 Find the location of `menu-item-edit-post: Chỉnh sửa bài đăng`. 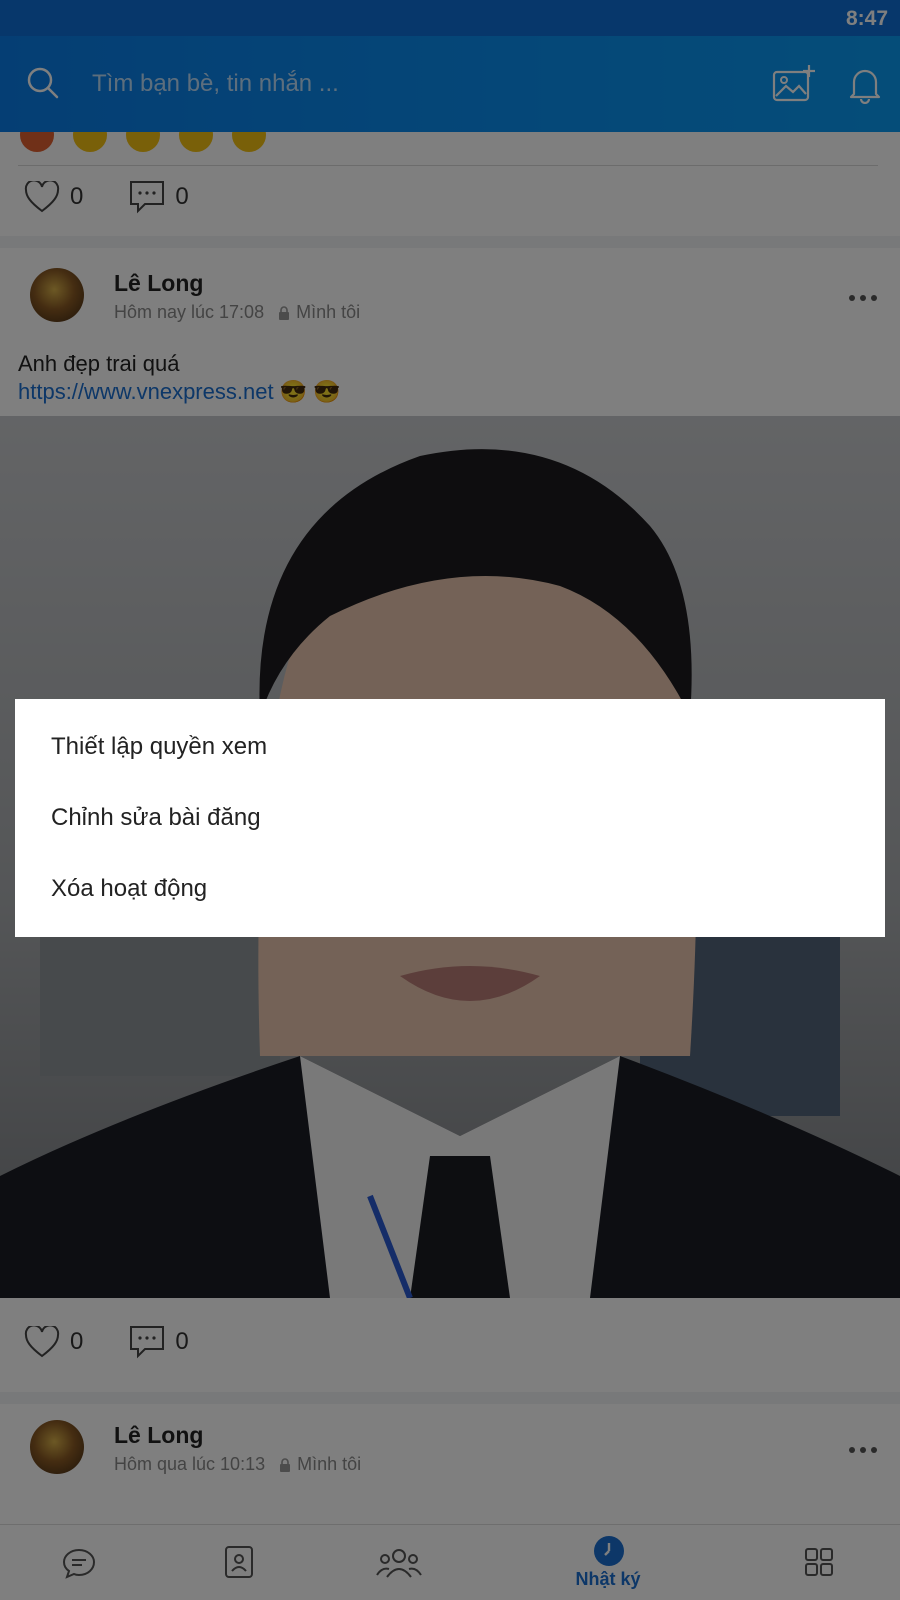

menu-item-edit-post: Chỉnh sửa bài đăng is located at coordinates (450, 817).